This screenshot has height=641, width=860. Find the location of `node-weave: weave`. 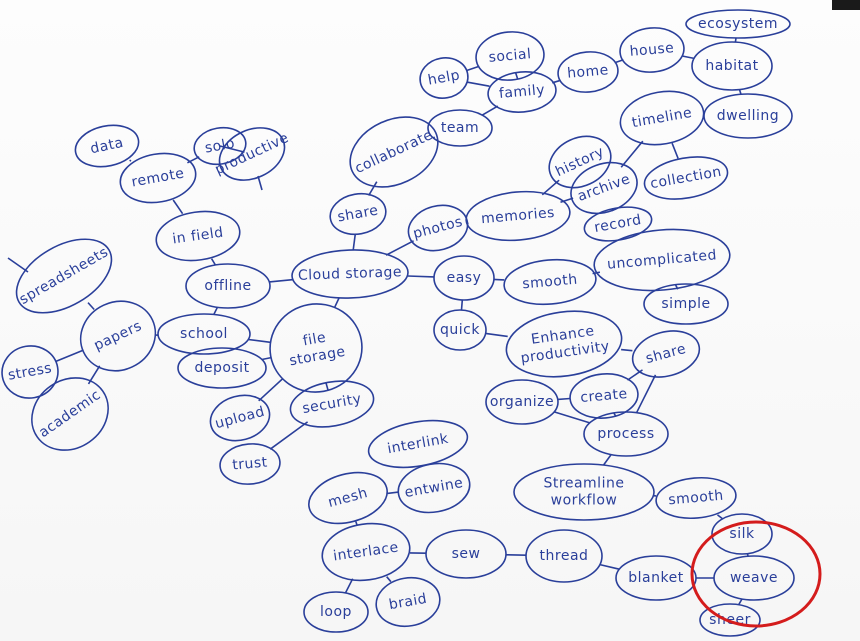

node-weave: weave is located at coordinates (754, 578).